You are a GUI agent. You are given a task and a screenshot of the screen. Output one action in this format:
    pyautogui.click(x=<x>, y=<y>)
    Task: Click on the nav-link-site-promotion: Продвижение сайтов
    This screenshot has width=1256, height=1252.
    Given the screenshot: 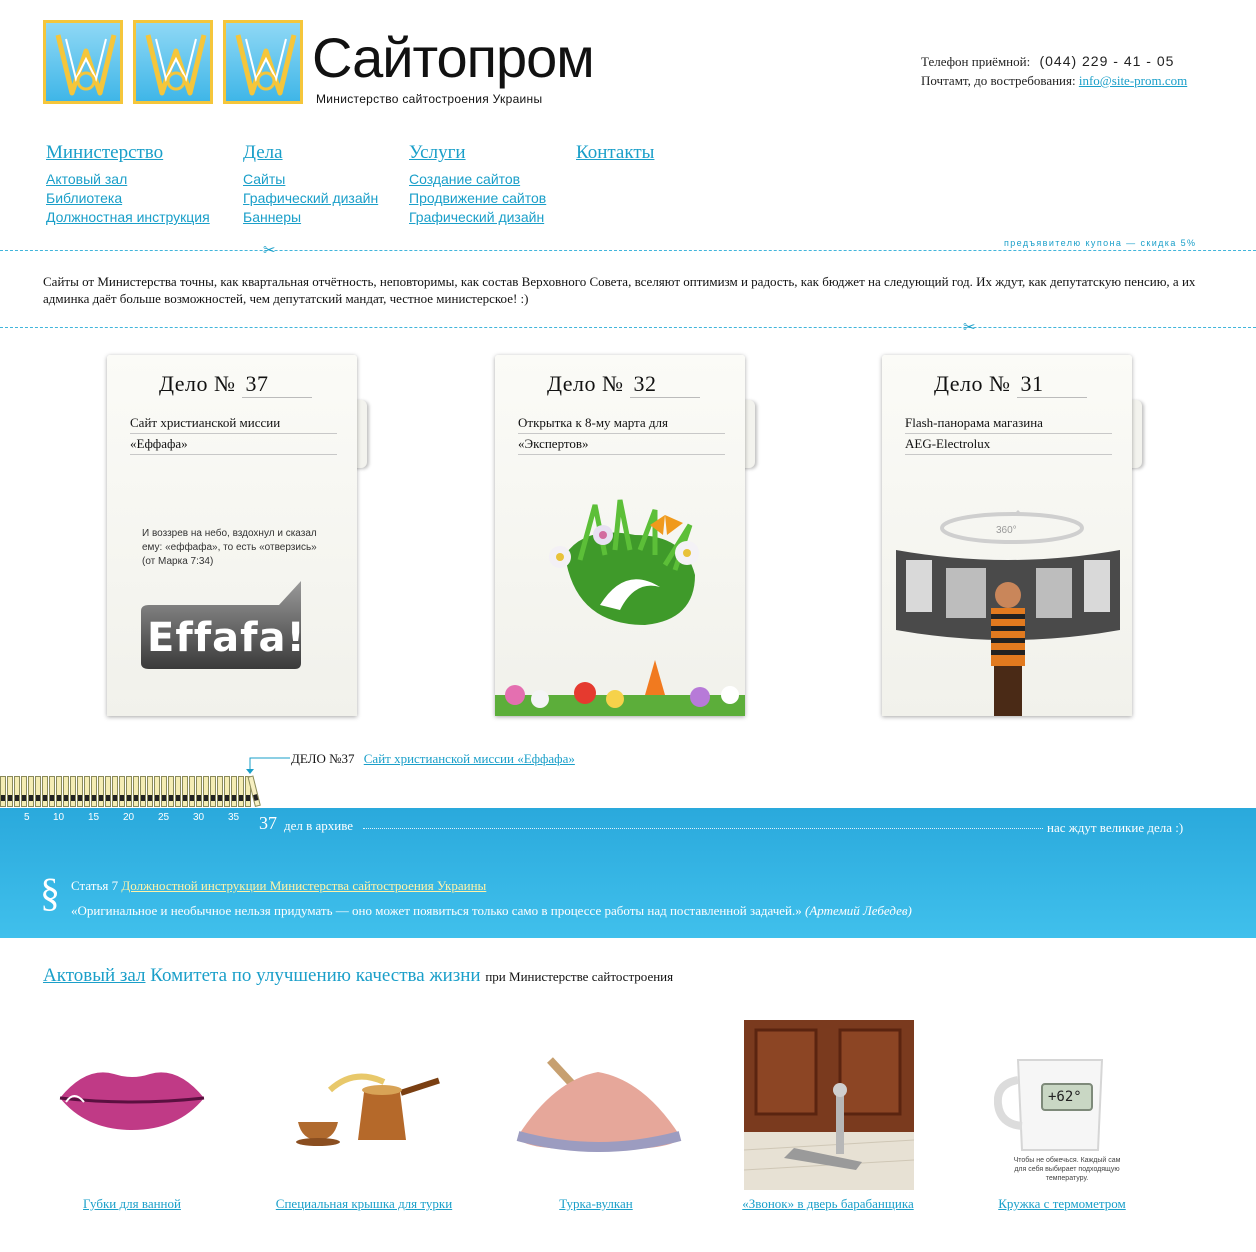 What is the action you would take?
    pyautogui.click(x=477, y=198)
    